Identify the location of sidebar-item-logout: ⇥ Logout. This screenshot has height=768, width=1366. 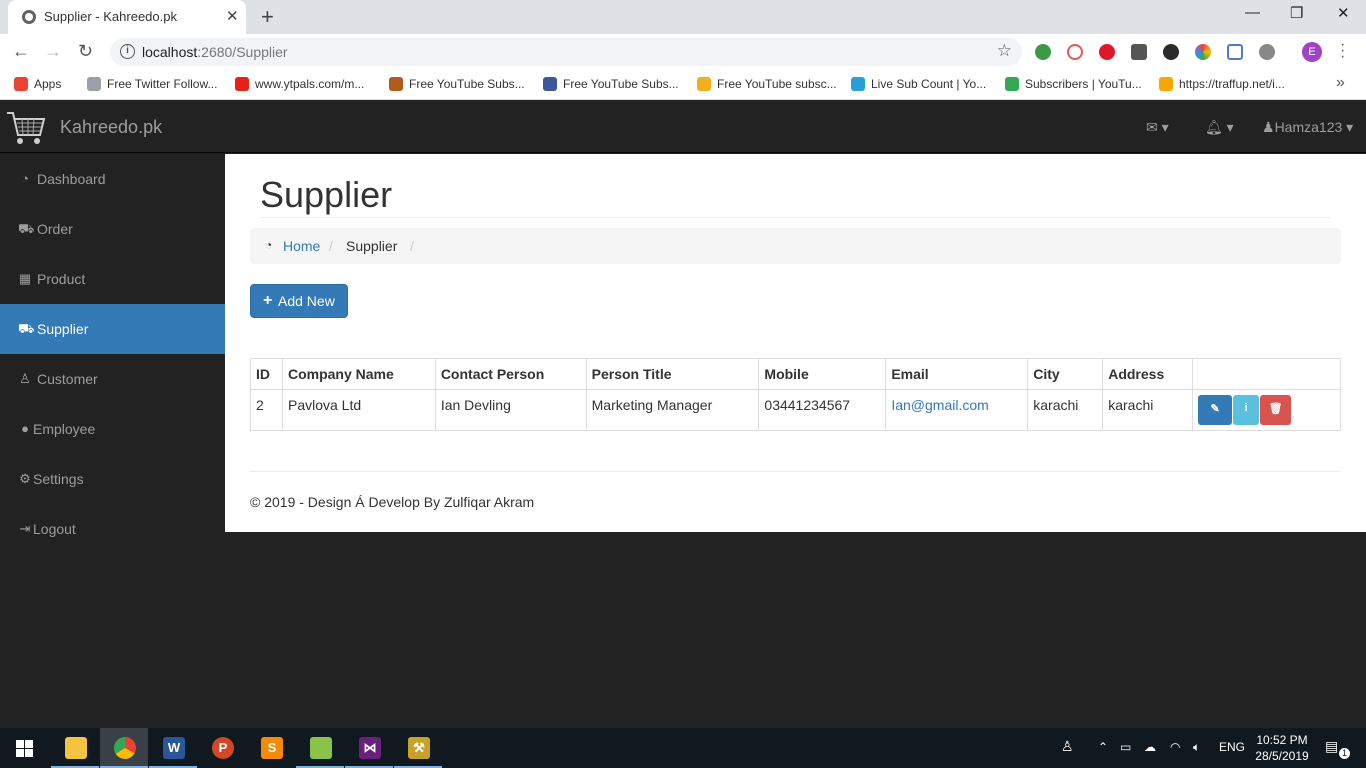
(112, 529).